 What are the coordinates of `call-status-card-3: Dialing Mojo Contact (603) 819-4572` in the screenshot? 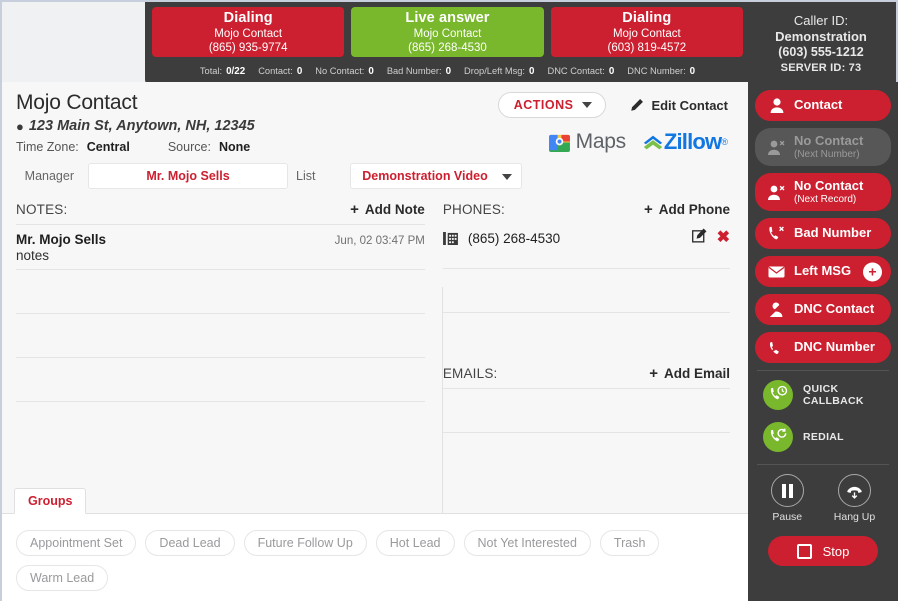 It's located at (646, 32).